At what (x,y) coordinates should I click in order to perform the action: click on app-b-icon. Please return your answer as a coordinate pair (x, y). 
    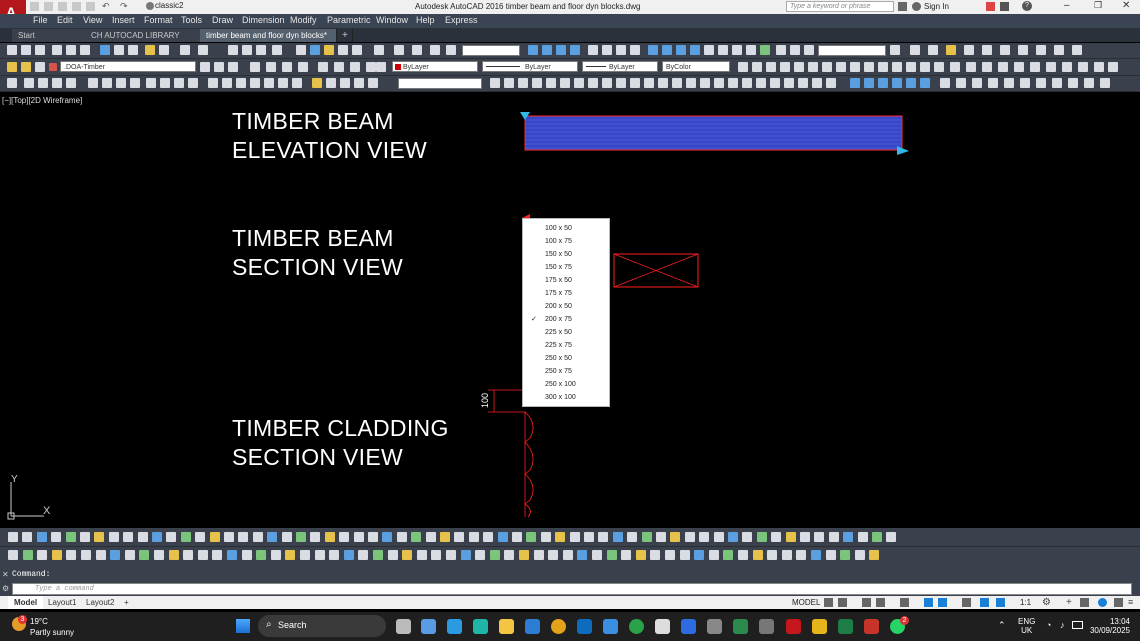
    Looking at the image, I should click on (688, 626).